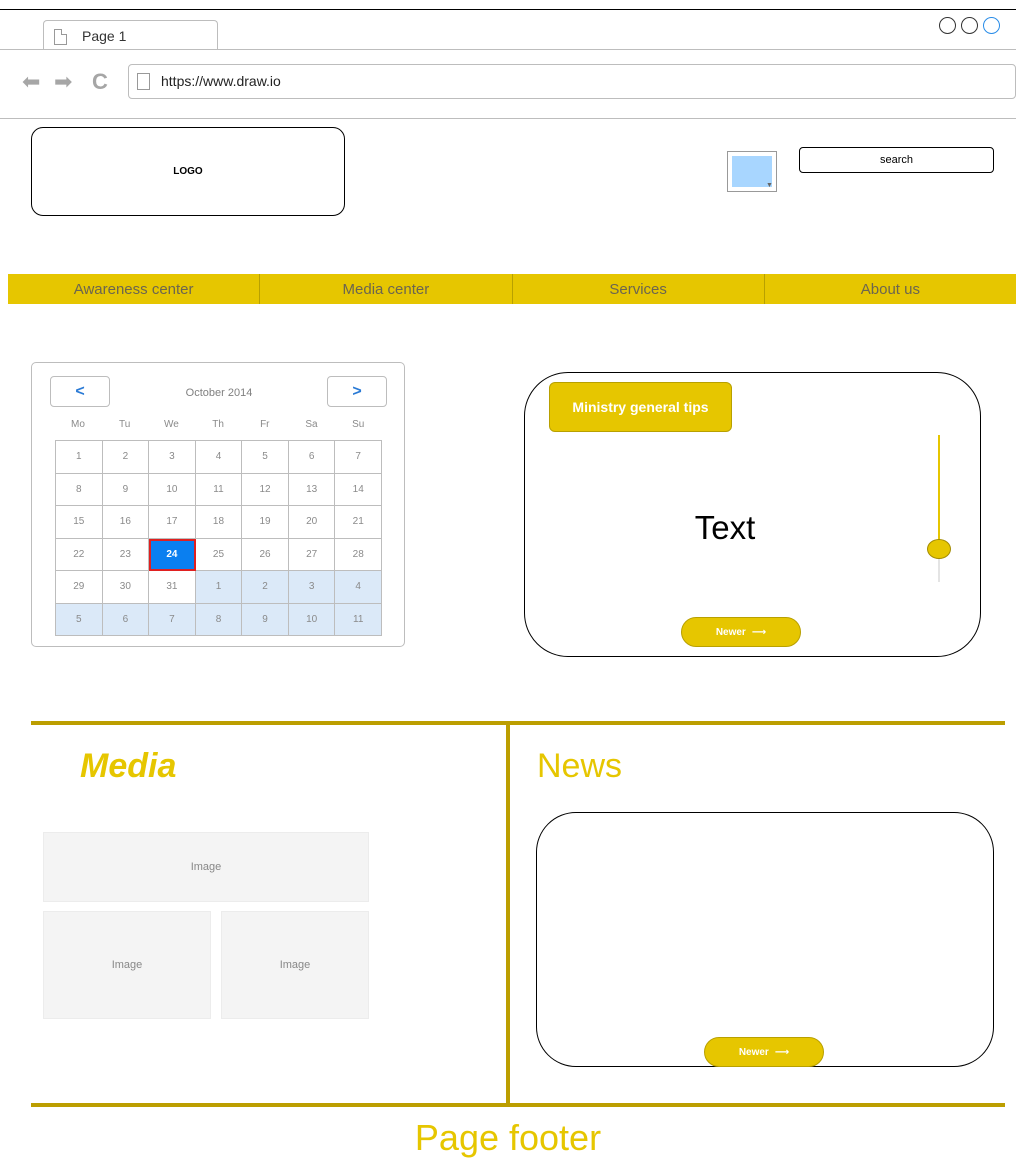 The image size is (1016, 1167). Describe the element at coordinates (219, 522) in the screenshot. I see `calendar-day: 18` at that location.